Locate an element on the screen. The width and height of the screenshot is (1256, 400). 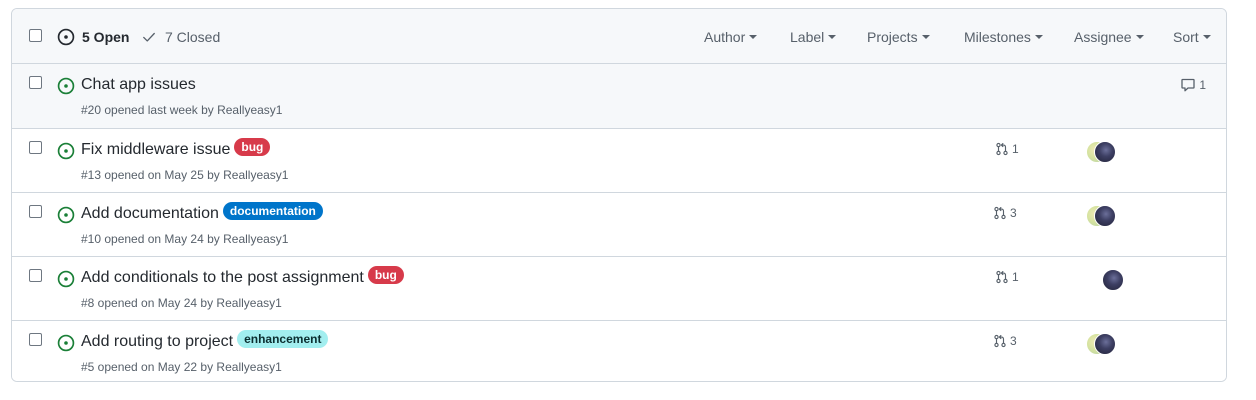
issue-title-line: Add documentation documentation is located at coordinates (202, 212).